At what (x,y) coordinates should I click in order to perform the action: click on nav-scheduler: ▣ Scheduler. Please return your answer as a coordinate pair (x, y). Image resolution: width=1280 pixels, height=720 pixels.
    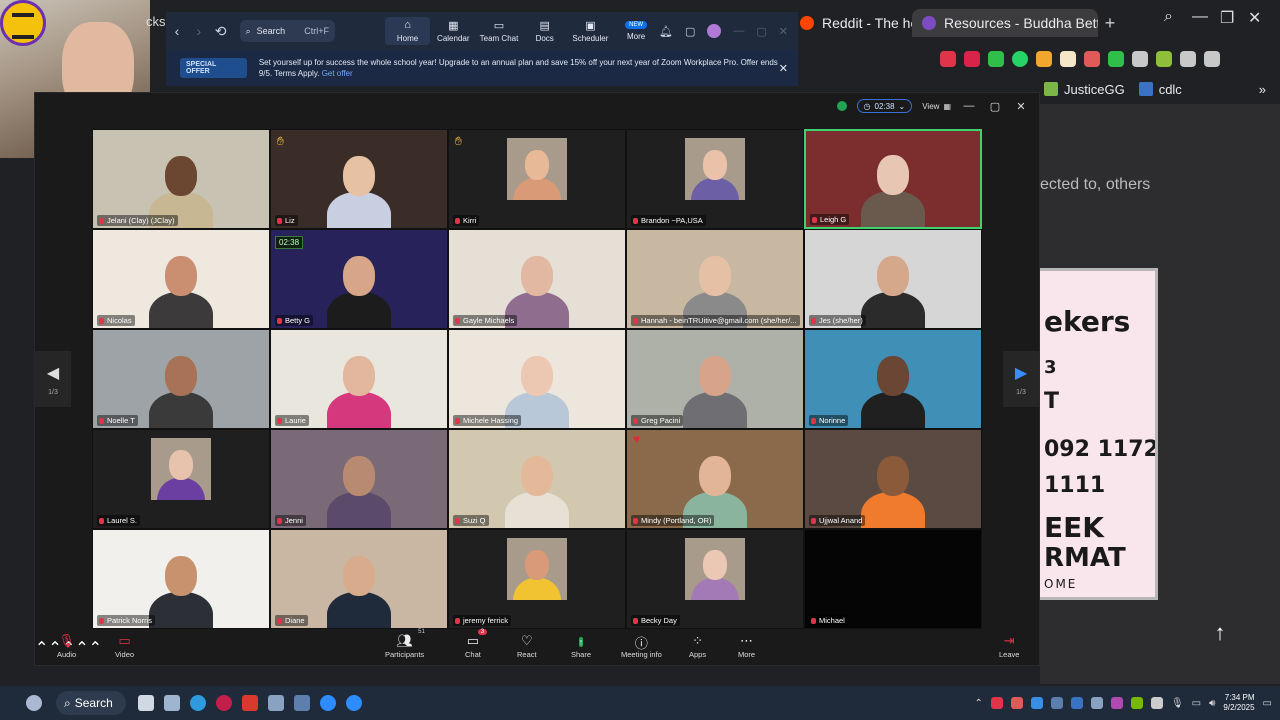
    Looking at the image, I should click on (591, 31).